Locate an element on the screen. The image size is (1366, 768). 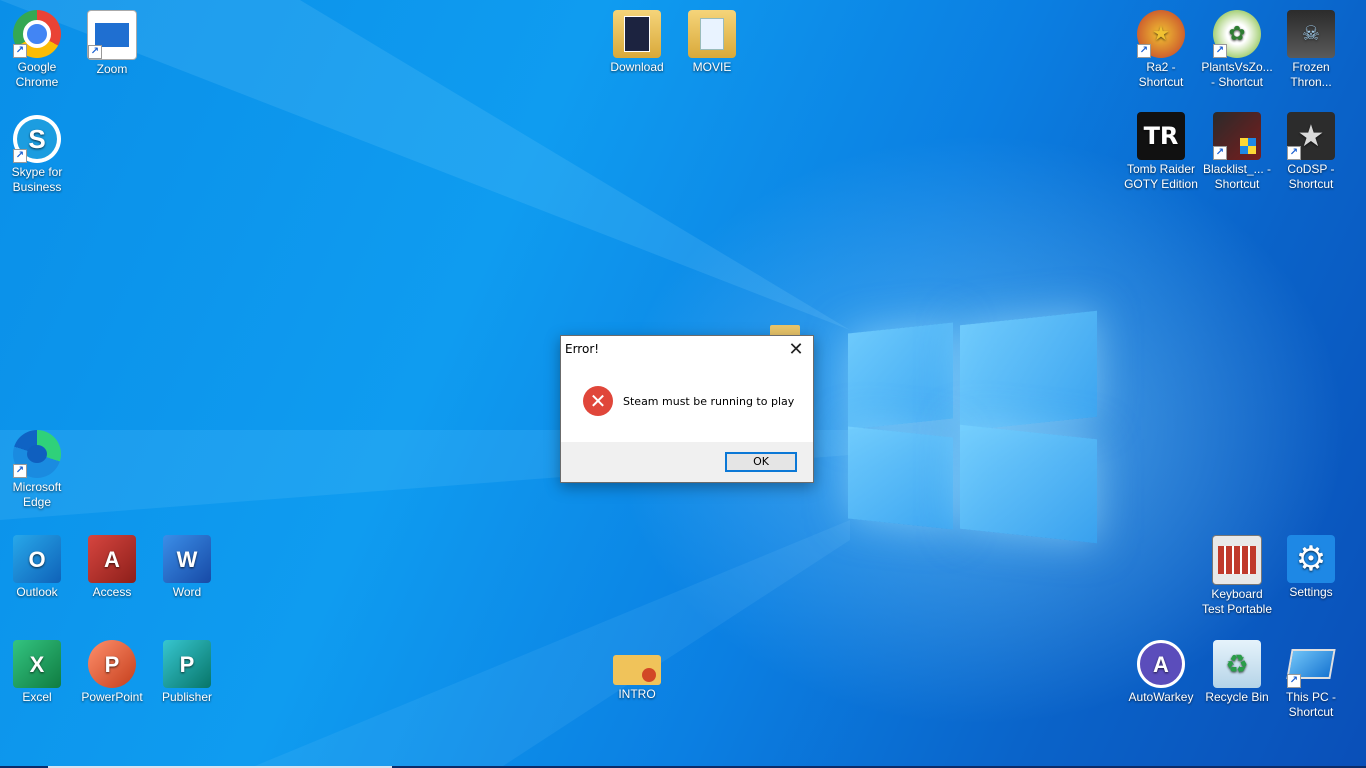
ra2-shortcut: ★ ↗ Ra2 - Shortcut is located at coordinates (1161, 50).